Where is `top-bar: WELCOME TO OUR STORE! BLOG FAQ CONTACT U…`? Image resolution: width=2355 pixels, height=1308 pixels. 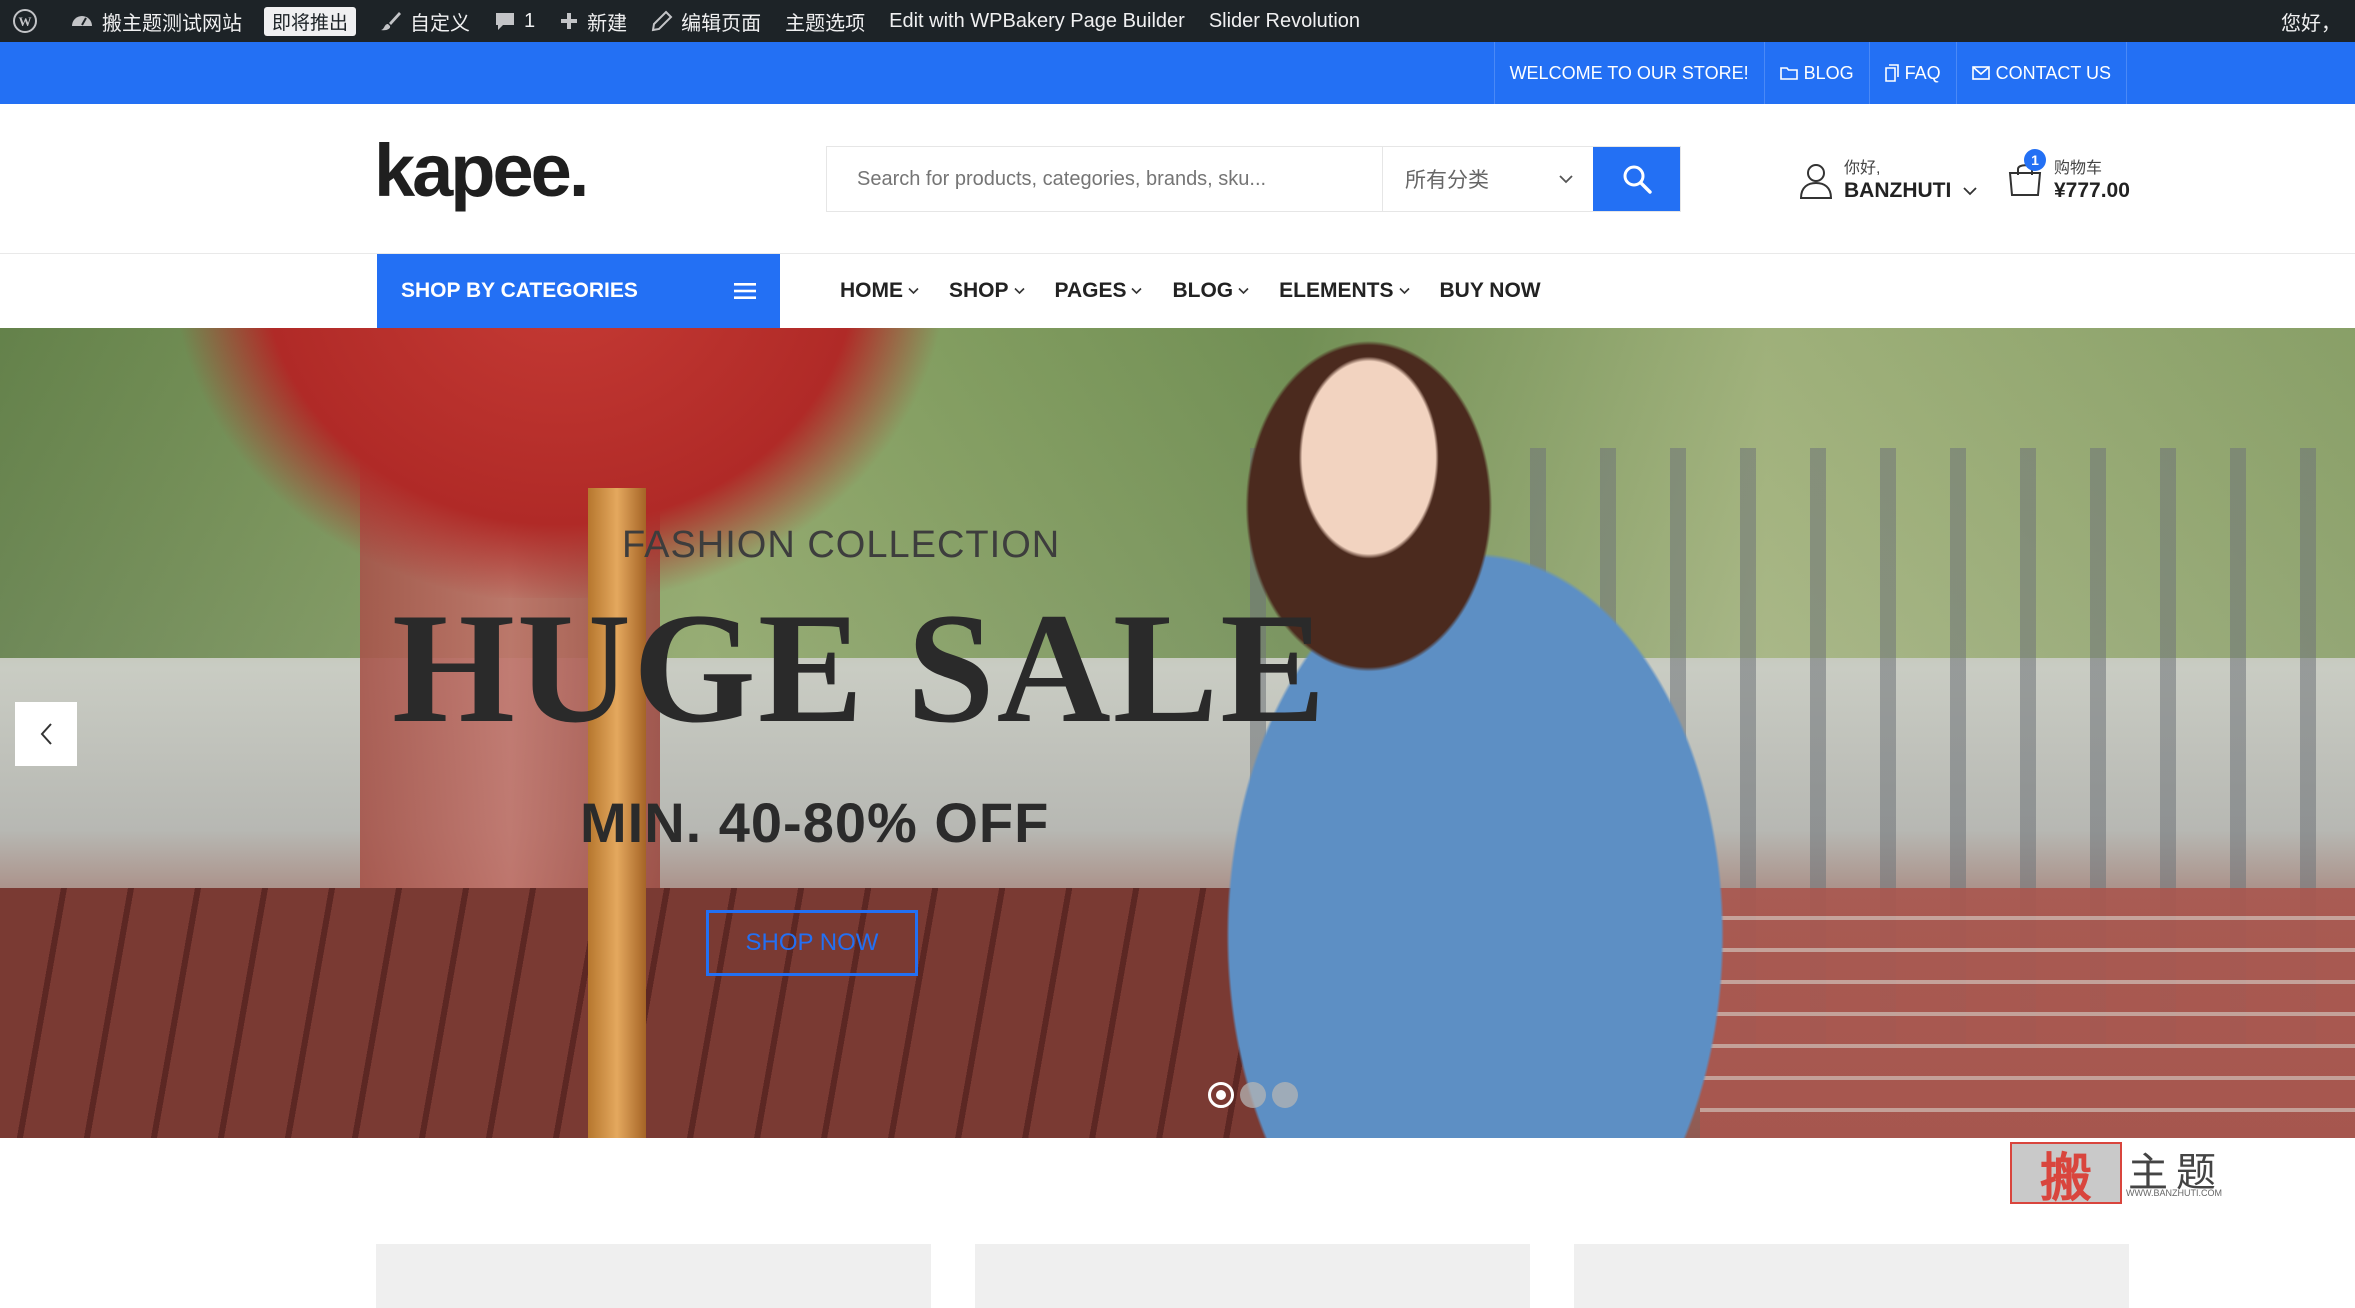
top-bar: WELCOME TO OUR STORE! BLOG FAQ CONTACT U… is located at coordinates (1177, 73).